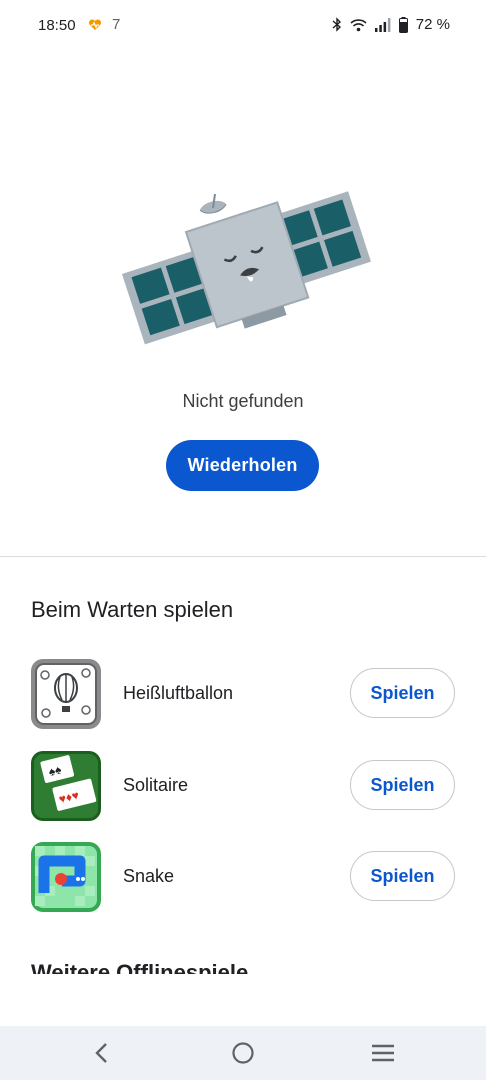 The width and height of the screenshot is (486, 1080). What do you see at coordinates (337, 24) in the screenshot?
I see `bluetooth-icon` at bounding box center [337, 24].